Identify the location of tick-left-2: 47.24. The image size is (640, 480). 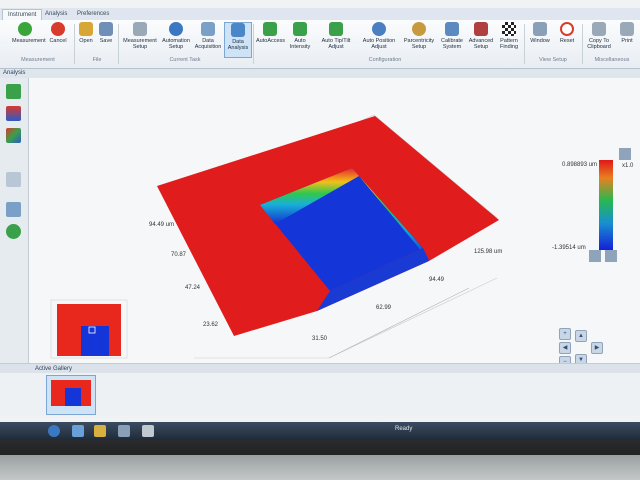
(193, 288).